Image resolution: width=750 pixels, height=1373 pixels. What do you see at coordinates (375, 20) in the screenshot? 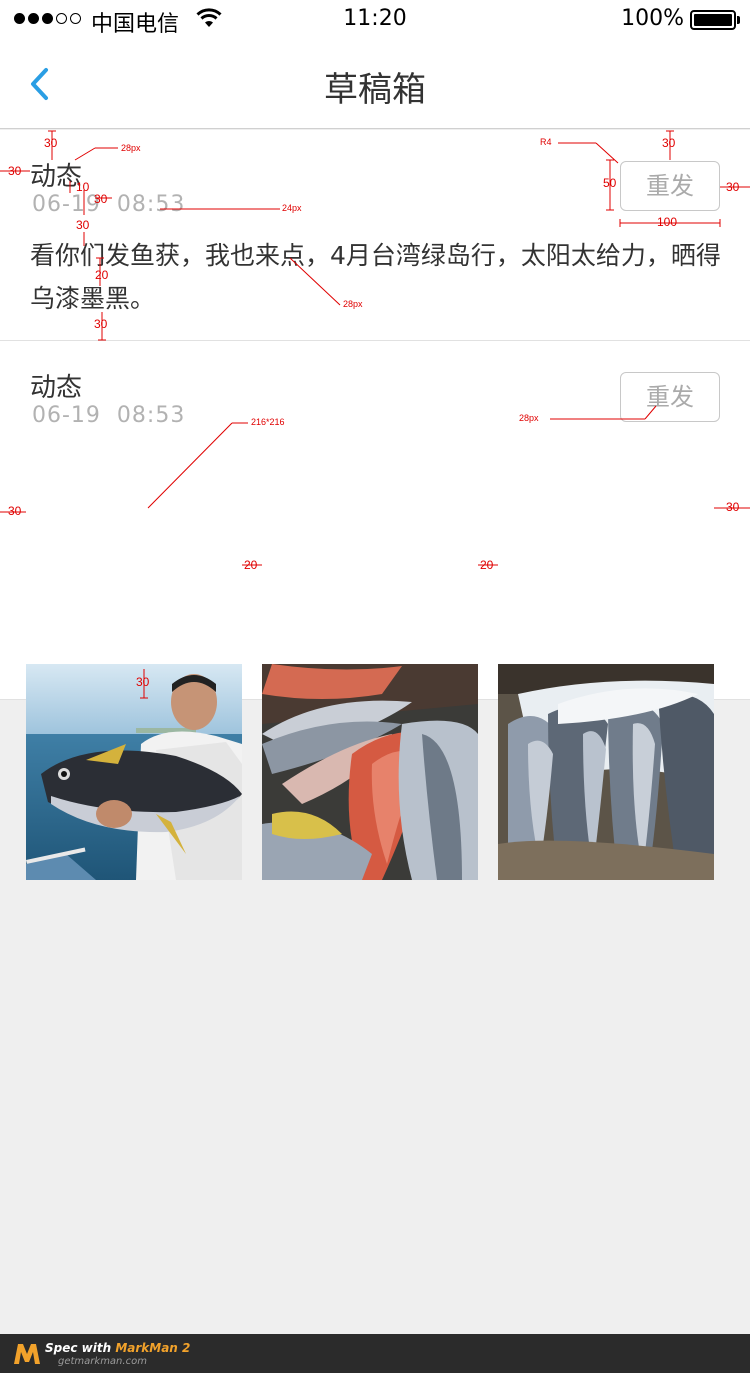
I see `status-bar: 中国电信 11:20 100%` at bounding box center [375, 20].